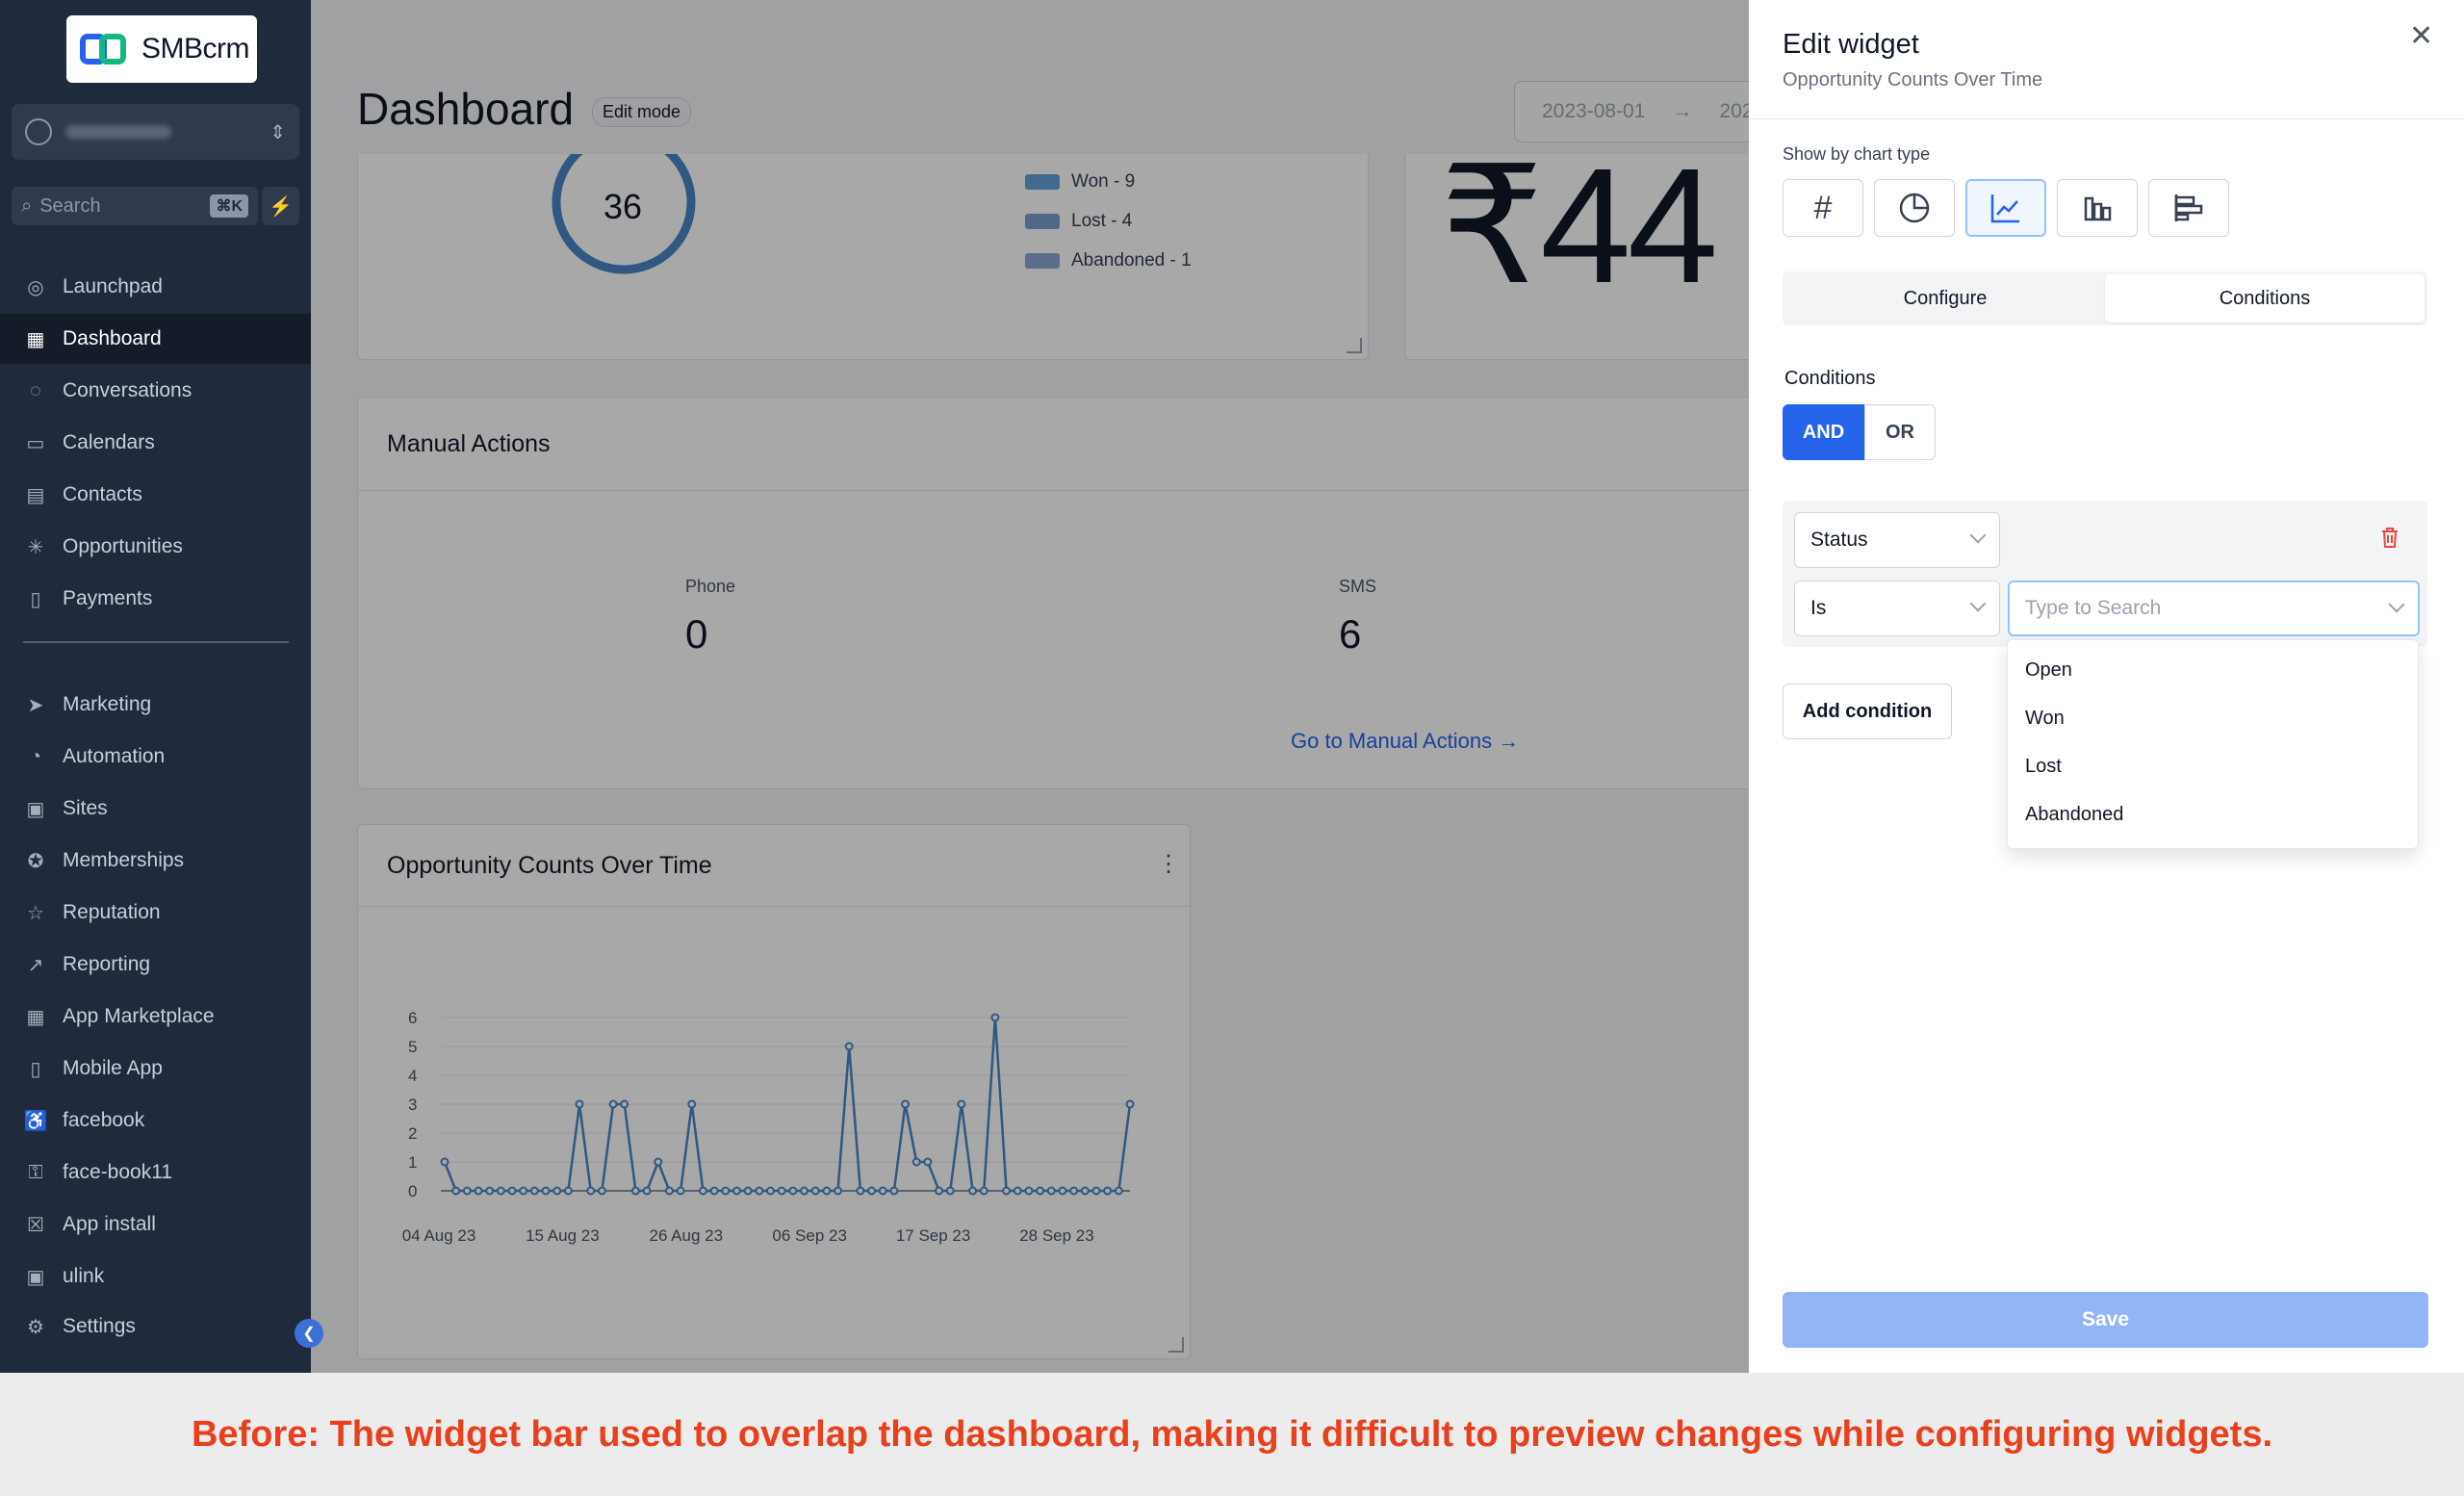 The image size is (2464, 1496). What do you see at coordinates (1857, 154) in the screenshot?
I see `chart-type-label: Show by chart type` at bounding box center [1857, 154].